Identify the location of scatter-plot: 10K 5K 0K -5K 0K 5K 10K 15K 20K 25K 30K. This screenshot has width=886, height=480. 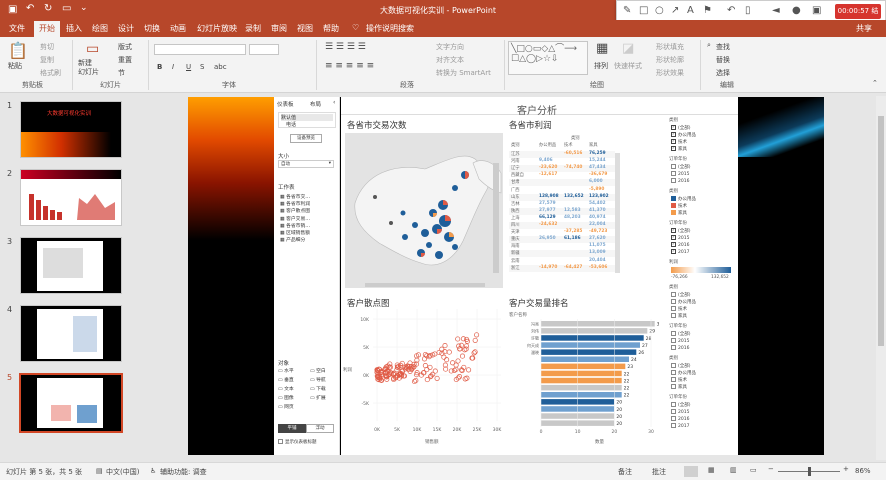
(430, 373).